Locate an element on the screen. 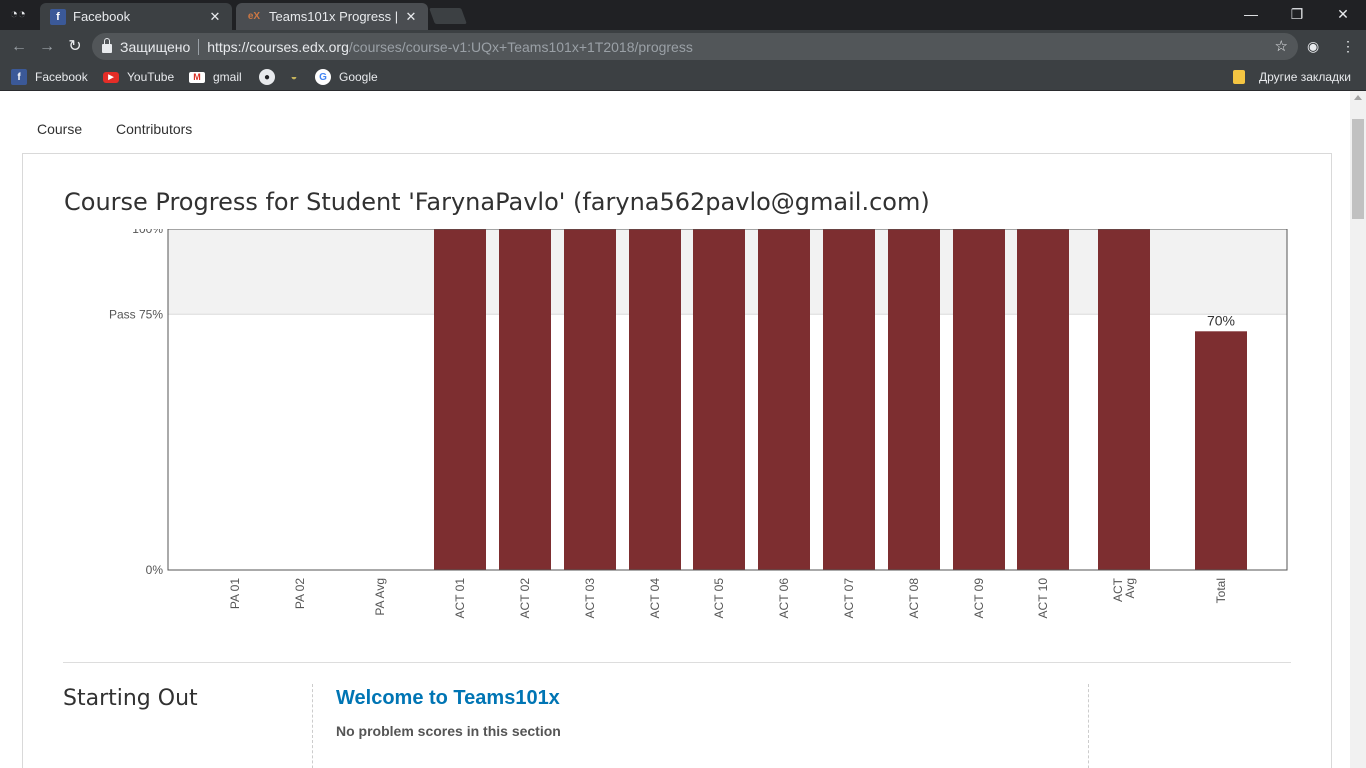  youtube-icon: ▶ is located at coordinates (111, 77).